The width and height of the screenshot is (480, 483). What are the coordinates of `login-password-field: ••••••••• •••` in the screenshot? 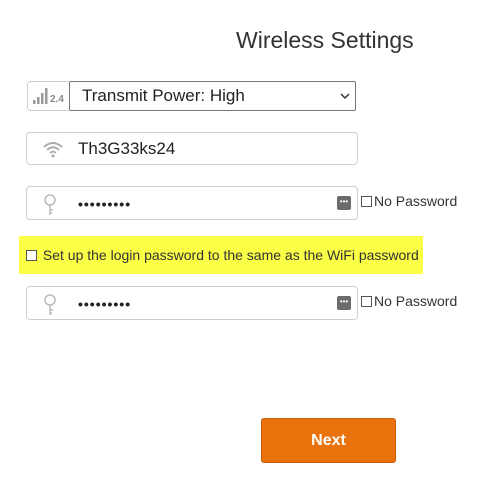 It's located at (192, 303).